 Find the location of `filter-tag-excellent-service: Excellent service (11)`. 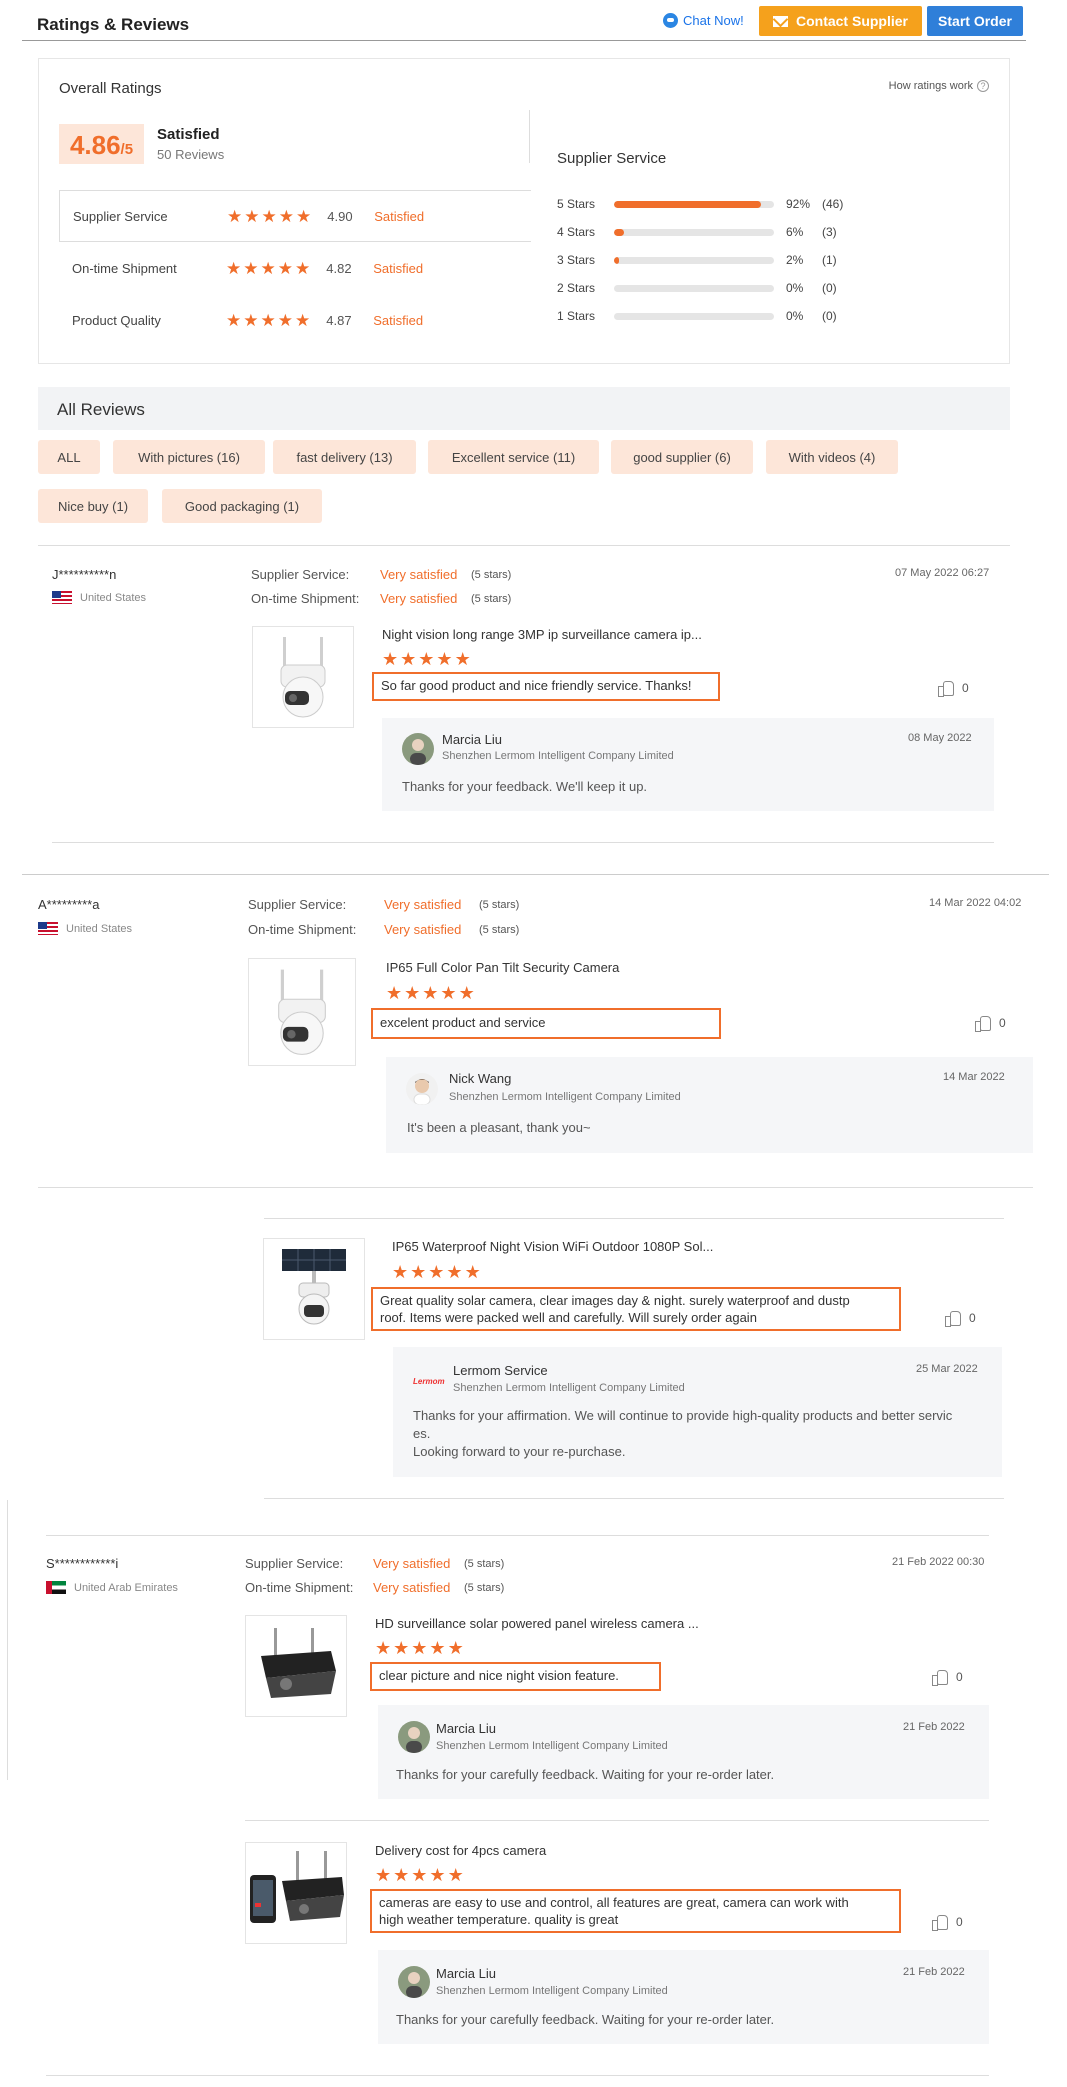

filter-tag-excellent-service: Excellent service (11) is located at coordinates (513, 457).